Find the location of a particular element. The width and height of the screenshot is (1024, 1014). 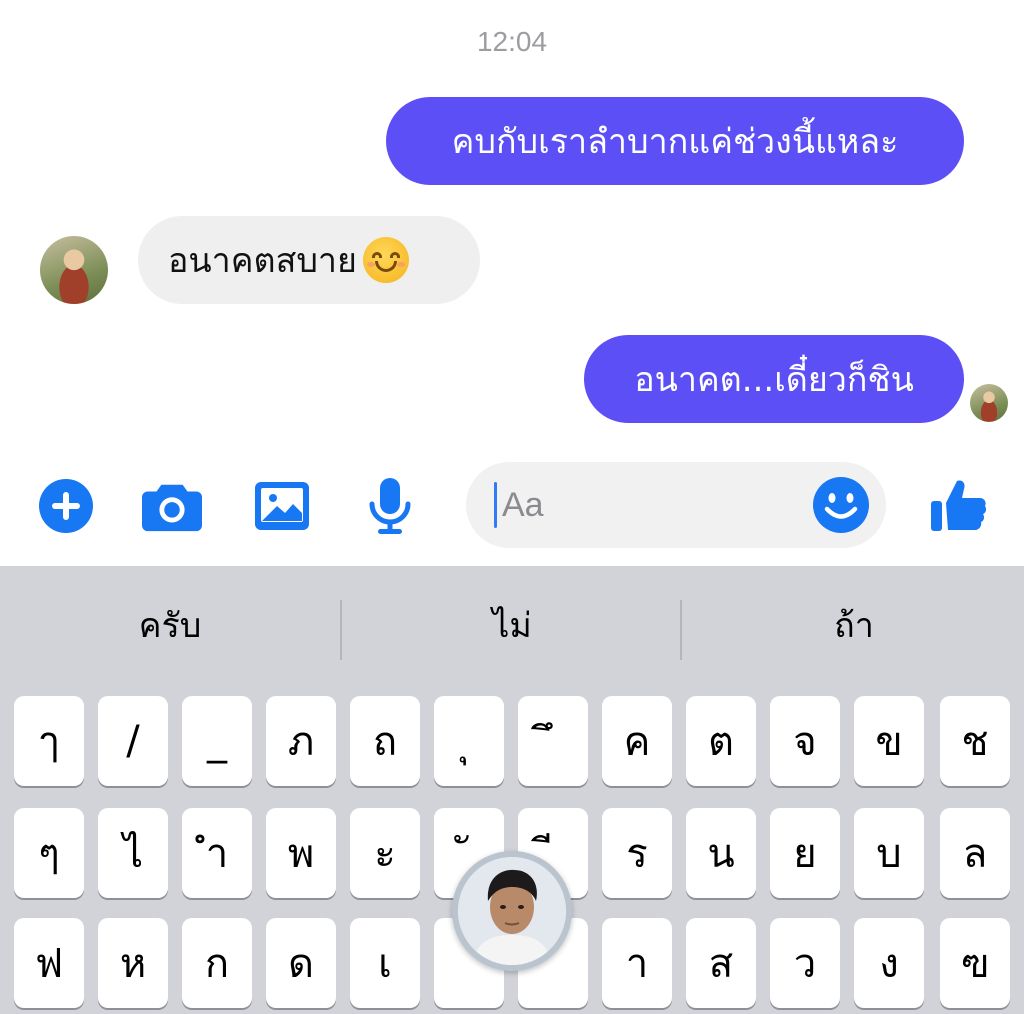

message-input: Aa is located at coordinates (676, 505).